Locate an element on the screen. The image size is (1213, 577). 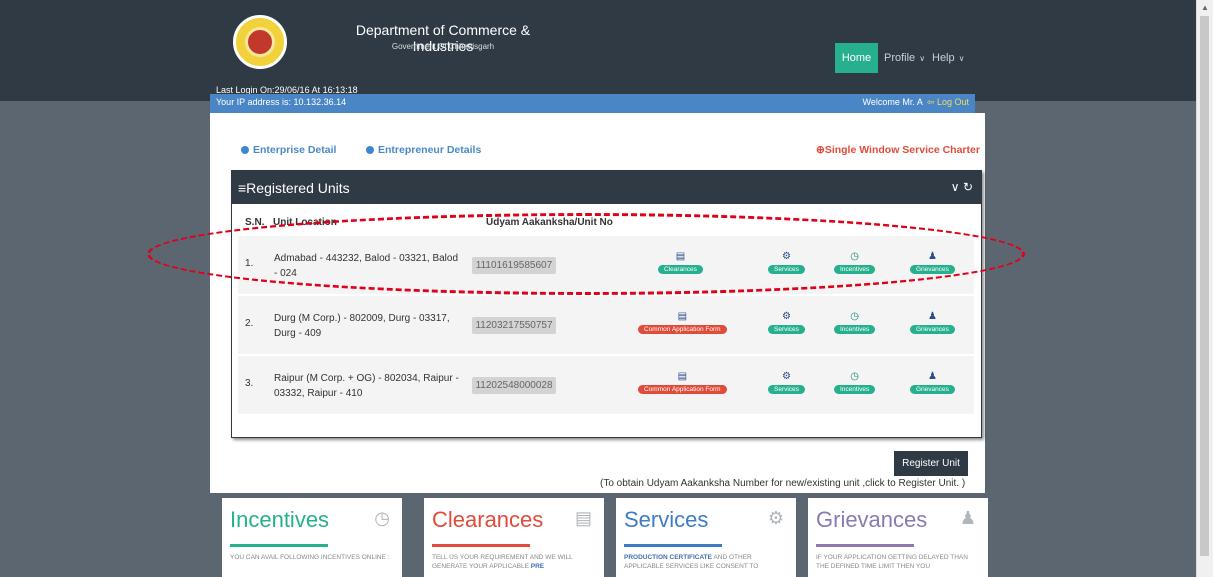
service-charter-link: ⊕Single Window Service Charter is located at coordinates (898, 150).